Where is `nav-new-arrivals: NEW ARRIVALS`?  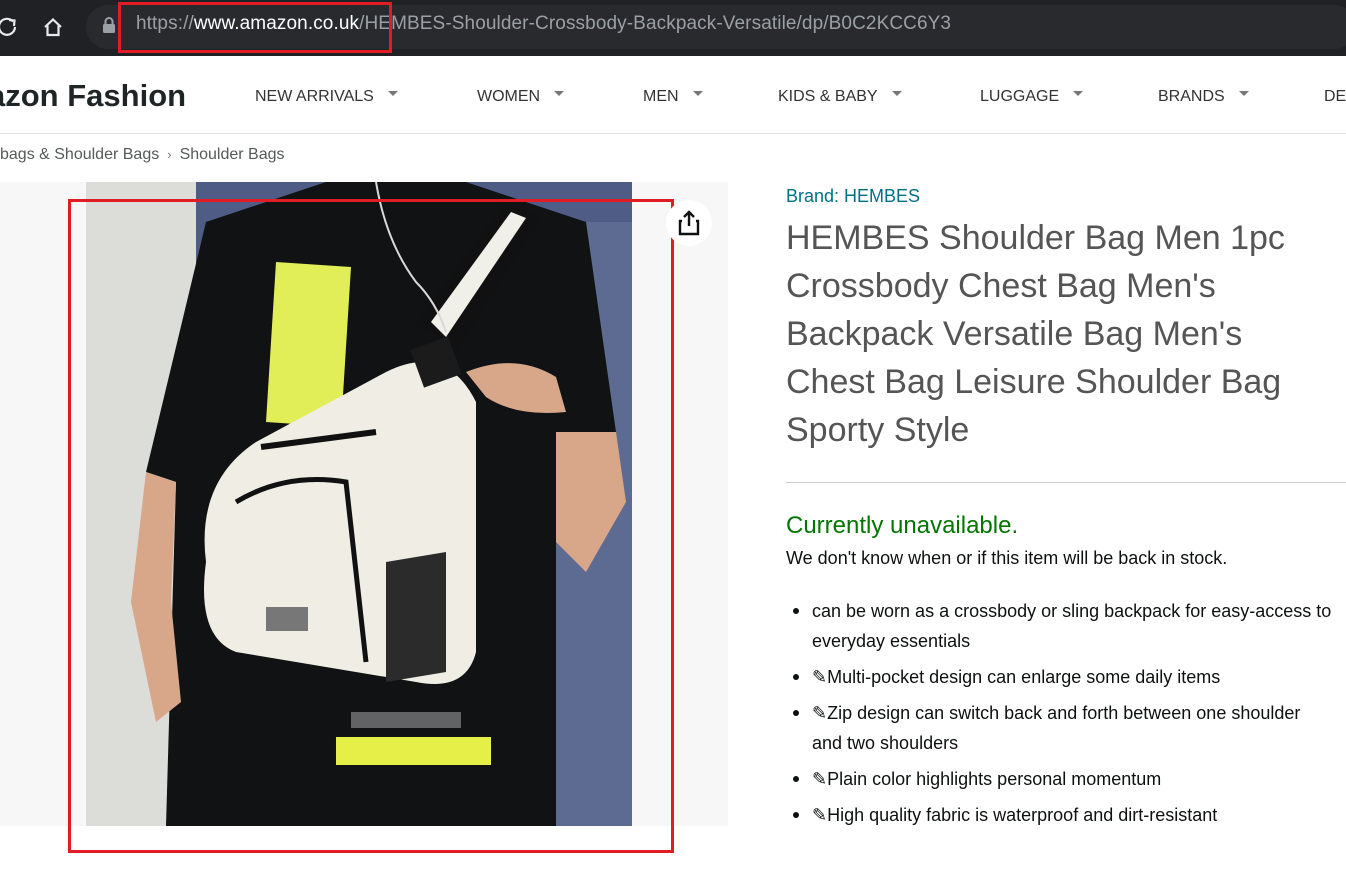
nav-new-arrivals: NEW ARRIVALS is located at coordinates (326, 97).